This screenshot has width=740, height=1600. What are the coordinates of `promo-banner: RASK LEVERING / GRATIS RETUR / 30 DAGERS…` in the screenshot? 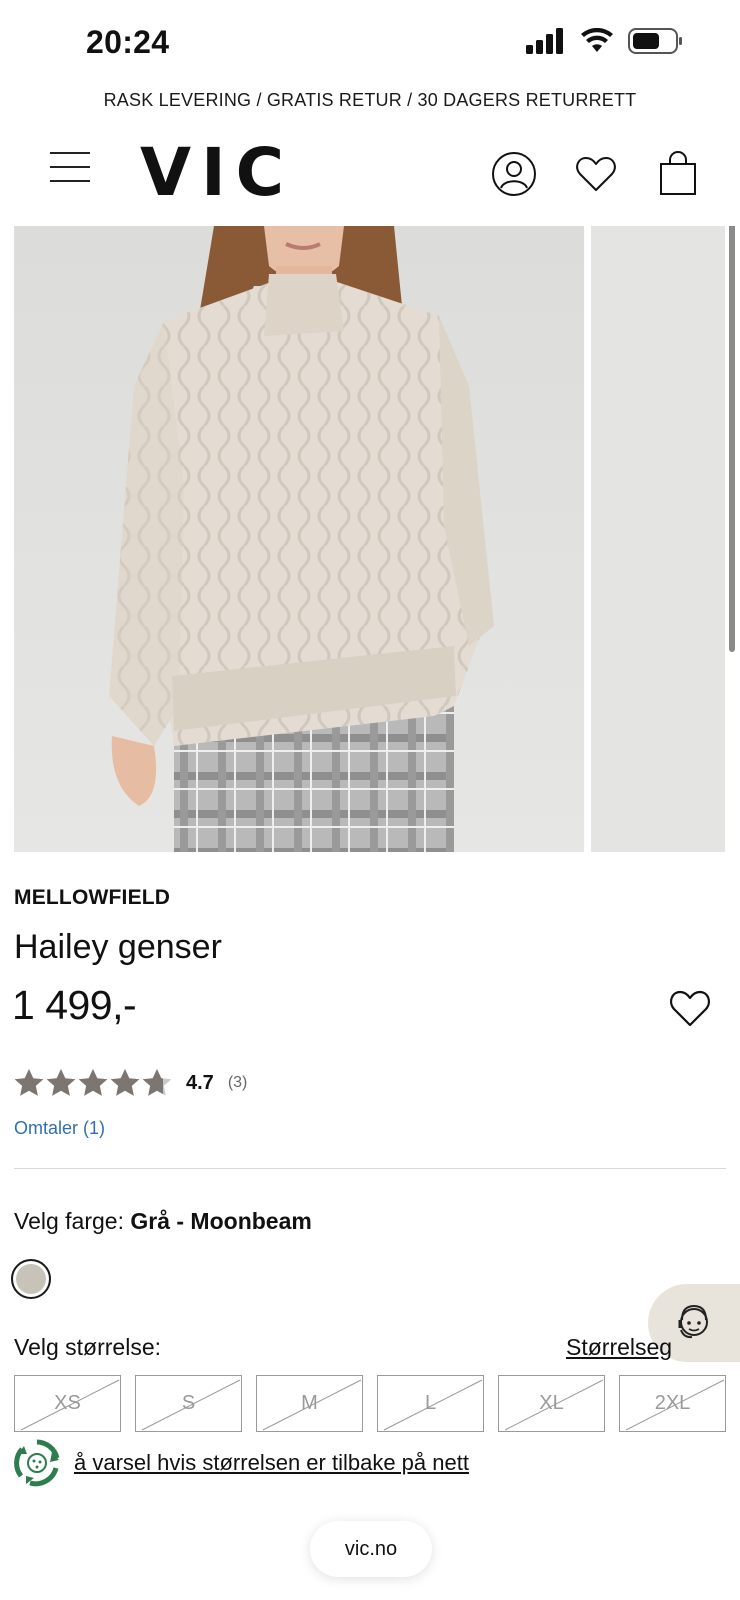 It's located at (370, 100).